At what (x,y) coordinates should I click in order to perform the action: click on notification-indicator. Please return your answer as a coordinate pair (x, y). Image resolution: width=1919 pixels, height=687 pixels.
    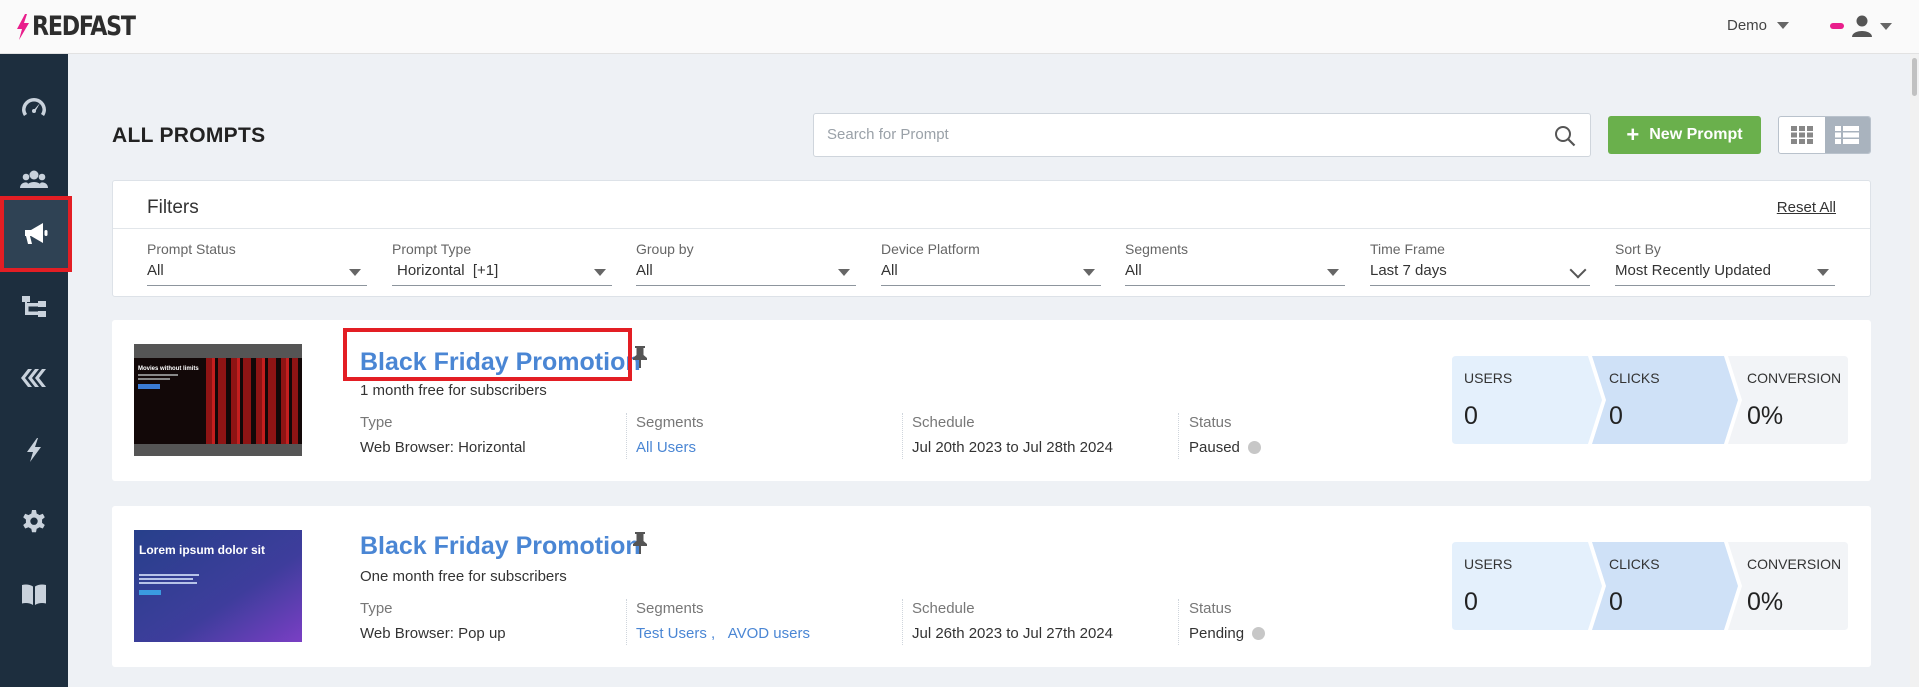
    Looking at the image, I should click on (1837, 26).